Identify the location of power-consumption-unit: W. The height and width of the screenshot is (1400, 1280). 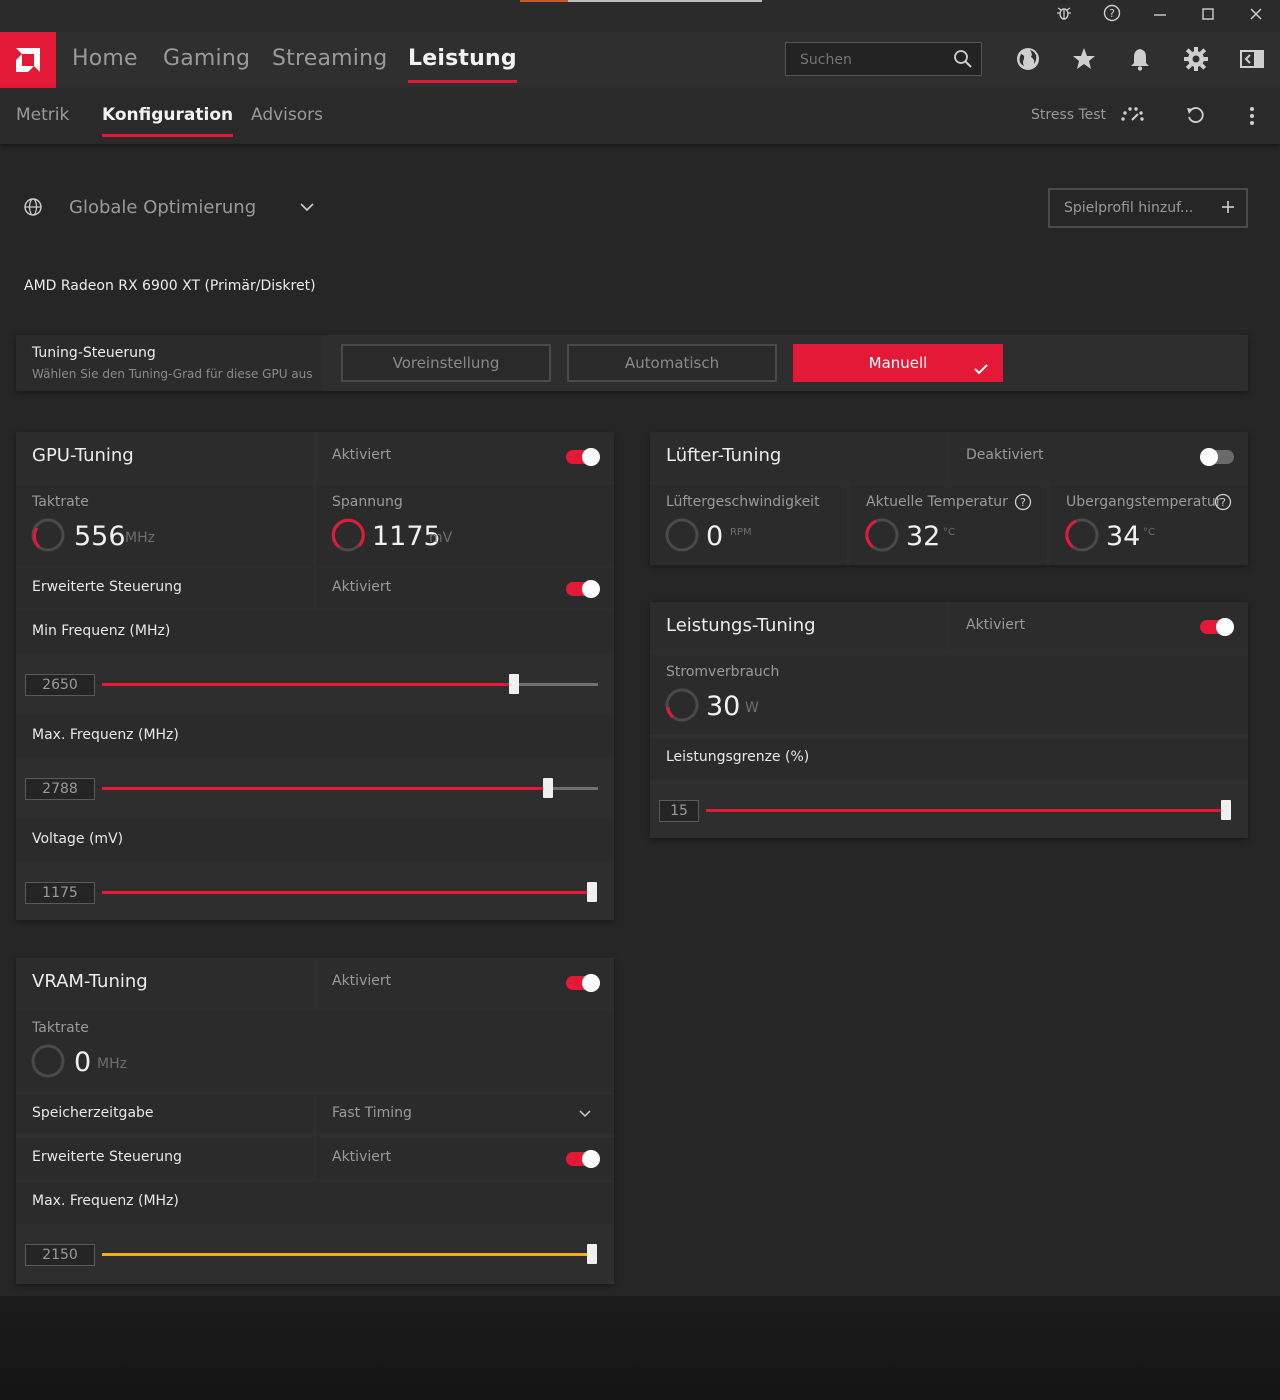
(752, 708).